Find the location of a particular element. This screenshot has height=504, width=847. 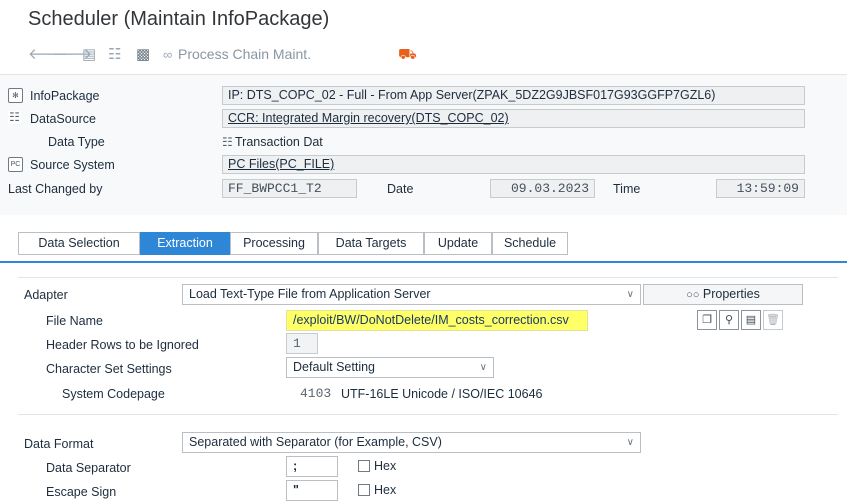

source-system-label: Source System is located at coordinates (72, 165).